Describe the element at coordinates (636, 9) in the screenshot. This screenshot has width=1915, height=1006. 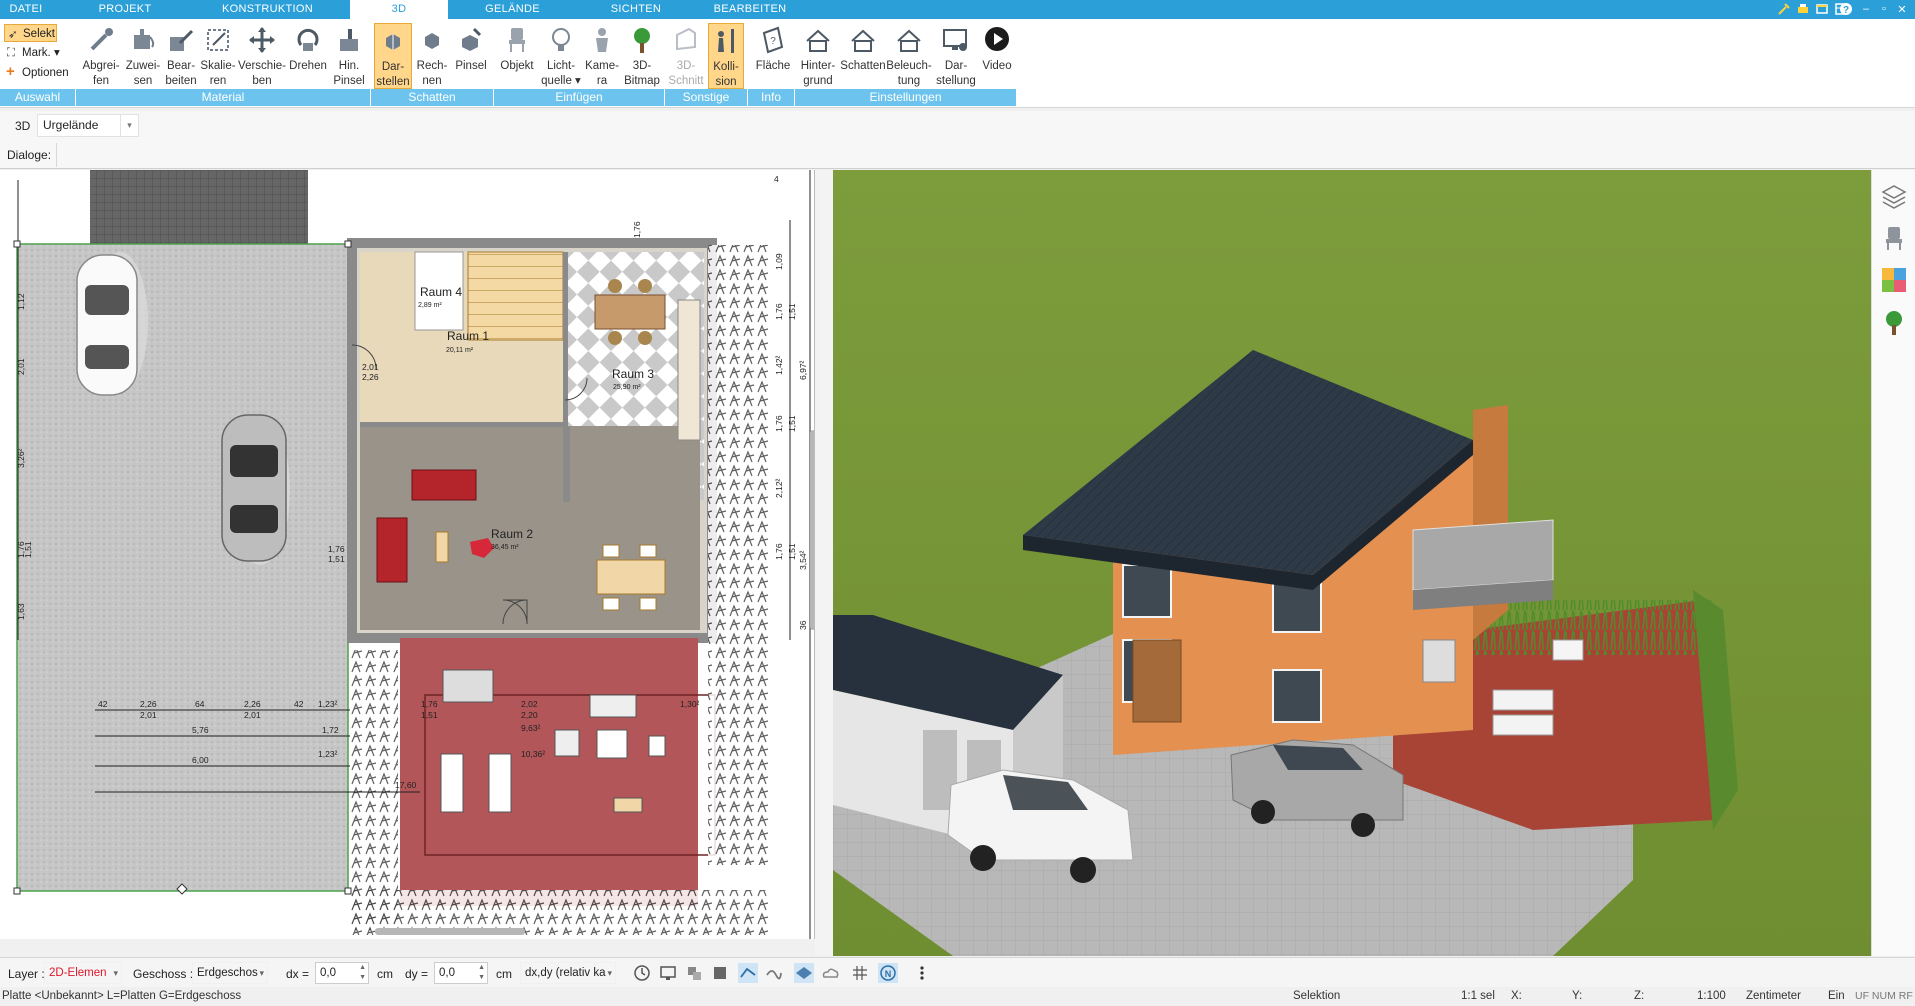
I see `tab-sichten: SICHTEN` at that location.